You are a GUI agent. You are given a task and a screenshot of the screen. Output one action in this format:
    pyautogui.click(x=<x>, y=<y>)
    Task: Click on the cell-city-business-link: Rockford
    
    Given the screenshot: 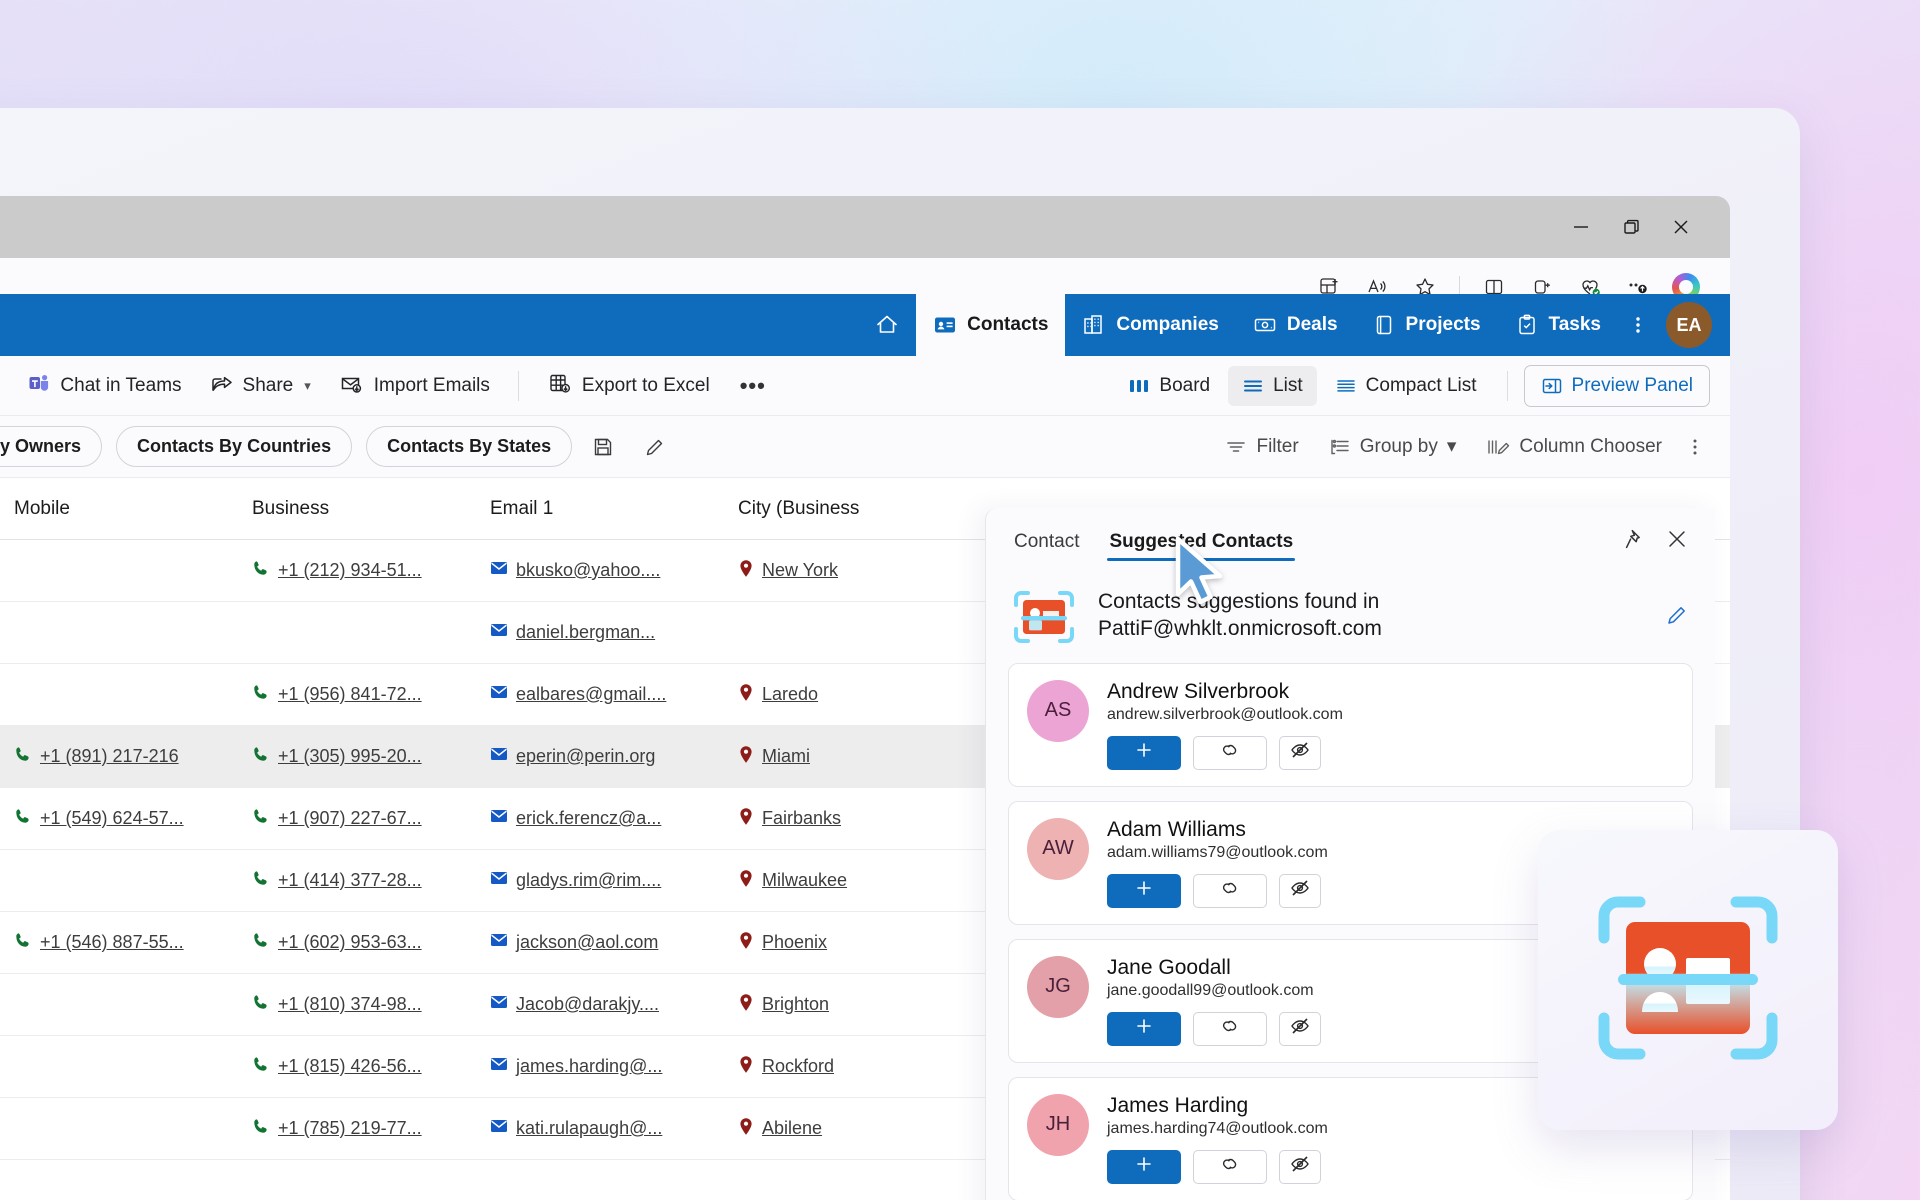 What is the action you would take?
    pyautogui.click(x=786, y=1067)
    